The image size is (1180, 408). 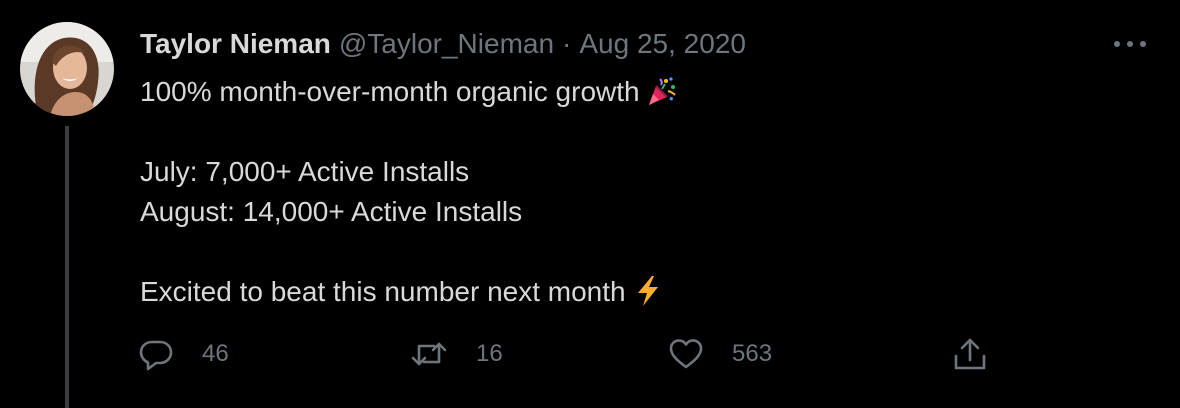 I want to click on party-popper-icon, so click(x=662, y=96).